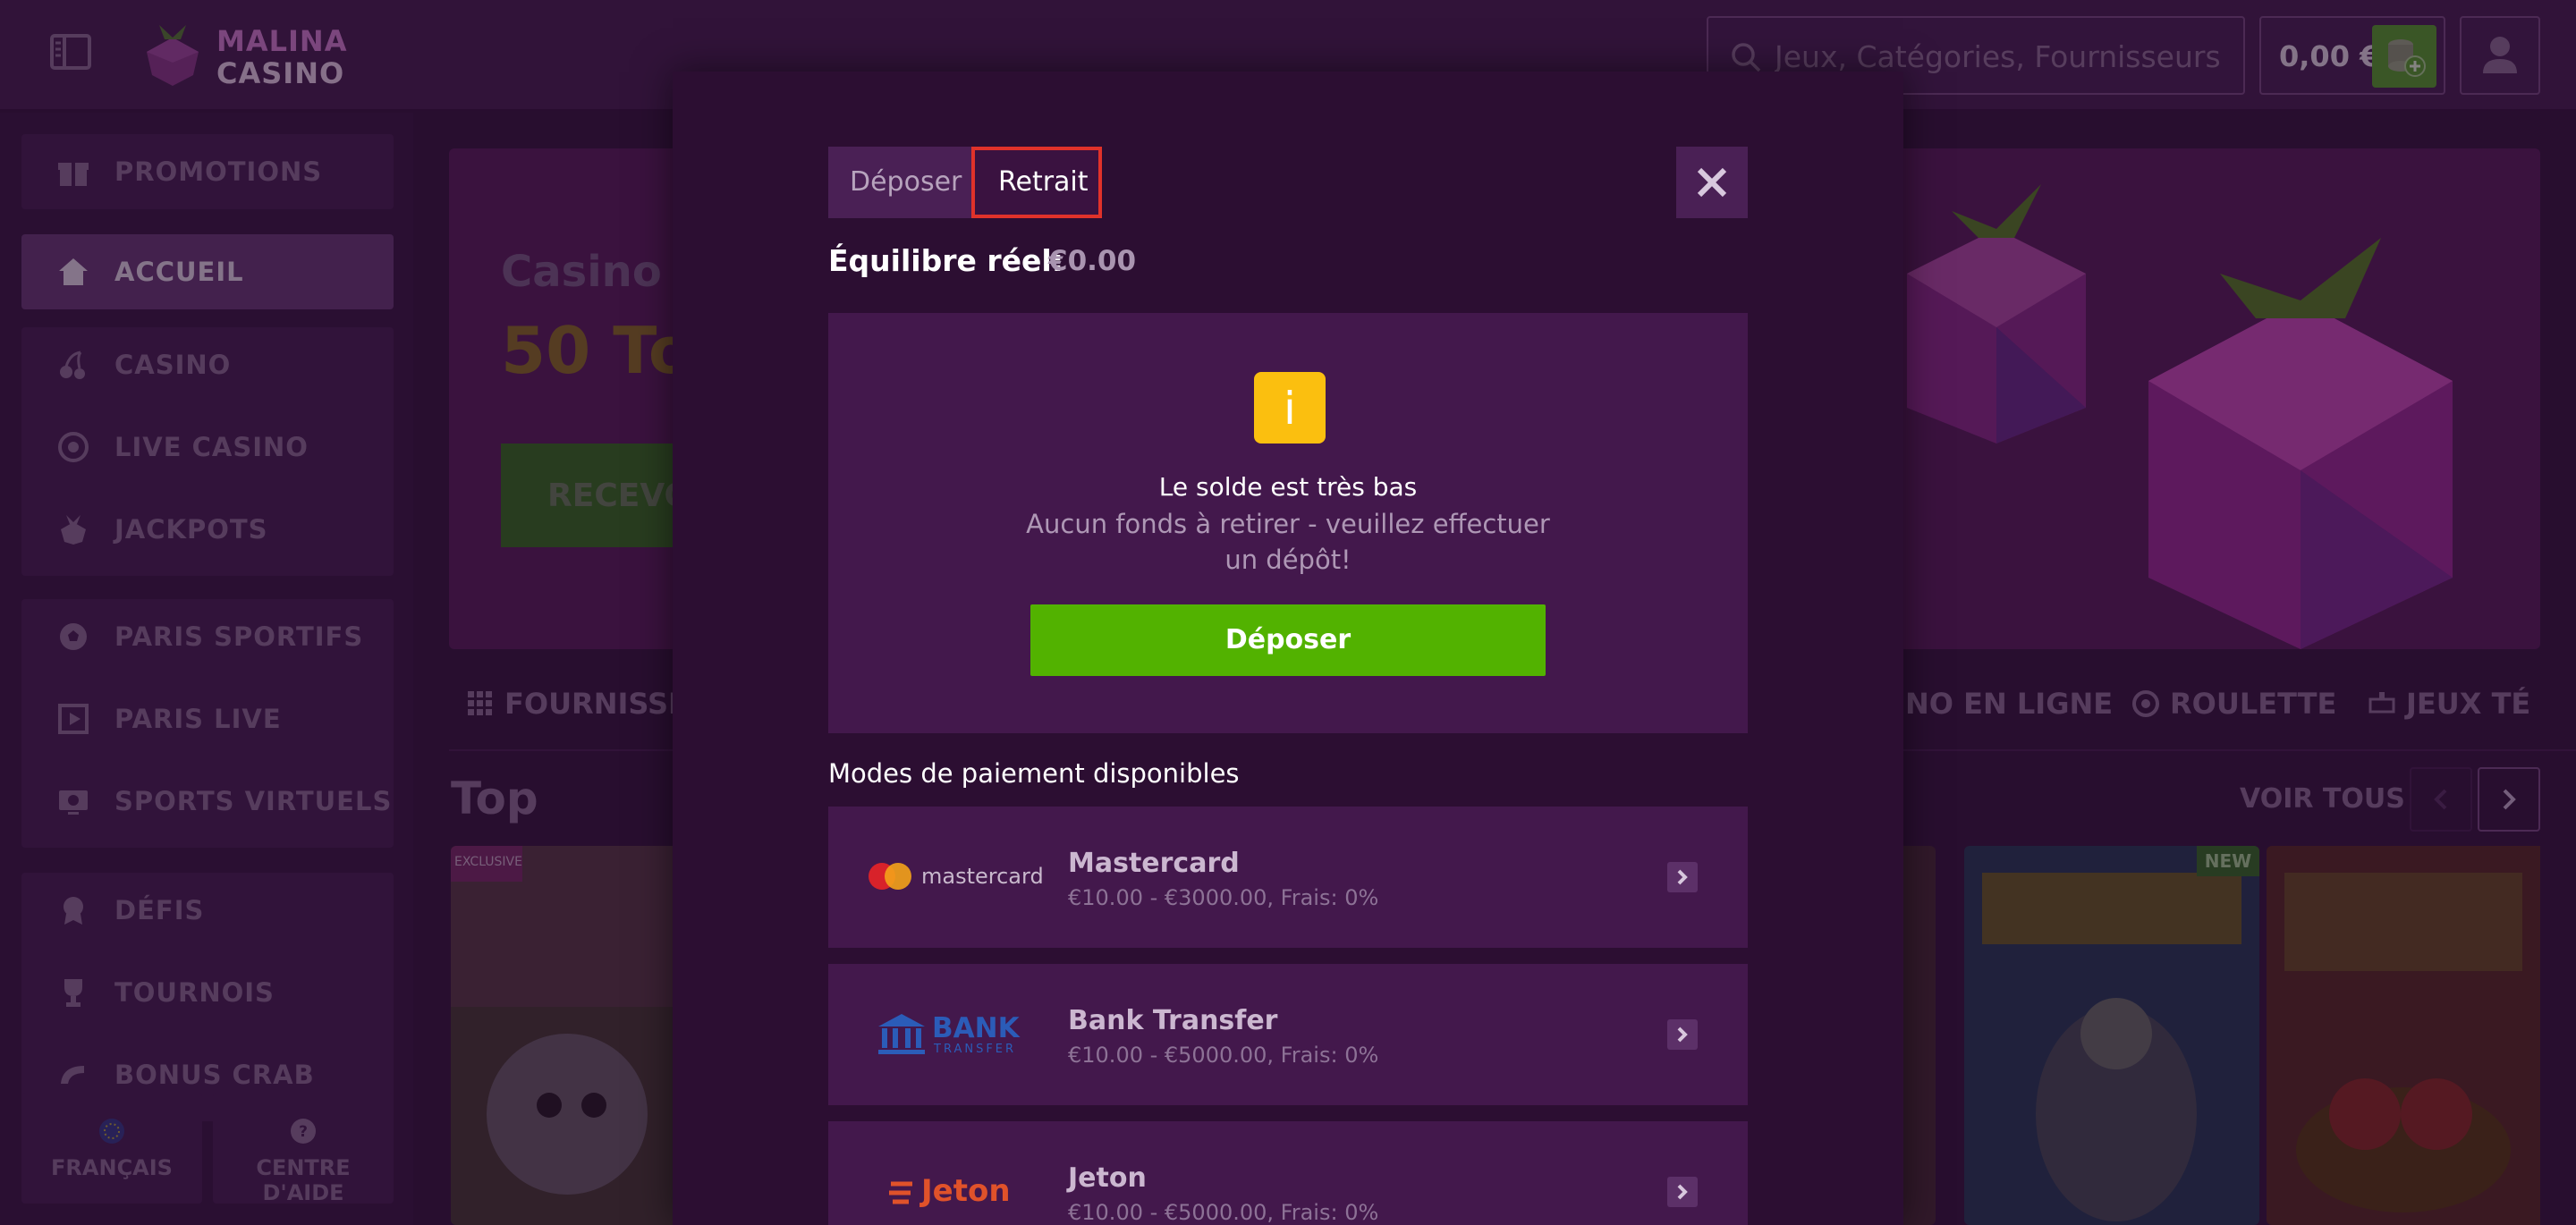  Describe the element at coordinates (1154, 863) in the screenshot. I see `method-name: Mastercard` at that location.